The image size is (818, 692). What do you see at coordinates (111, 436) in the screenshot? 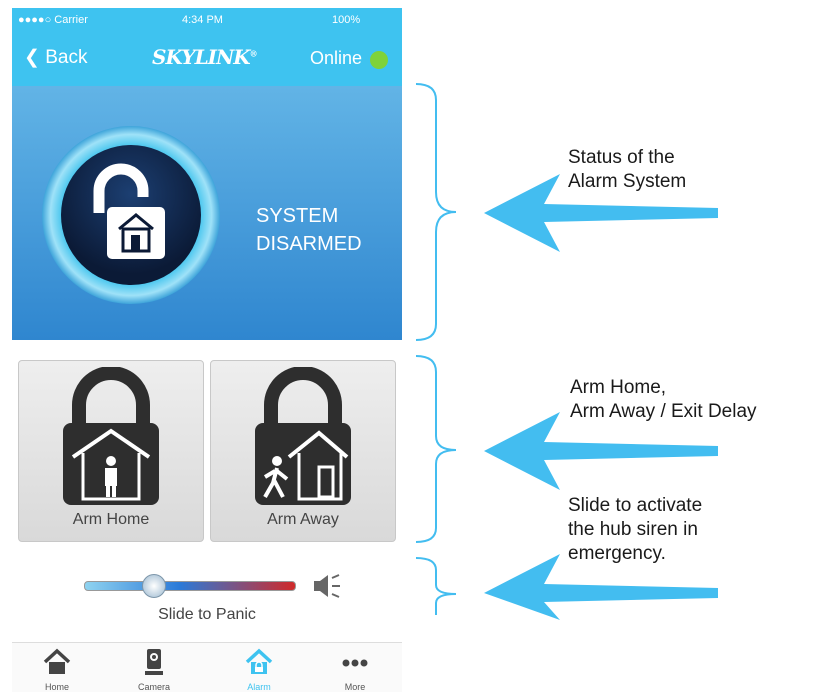
I see `lock-home-icon` at bounding box center [111, 436].